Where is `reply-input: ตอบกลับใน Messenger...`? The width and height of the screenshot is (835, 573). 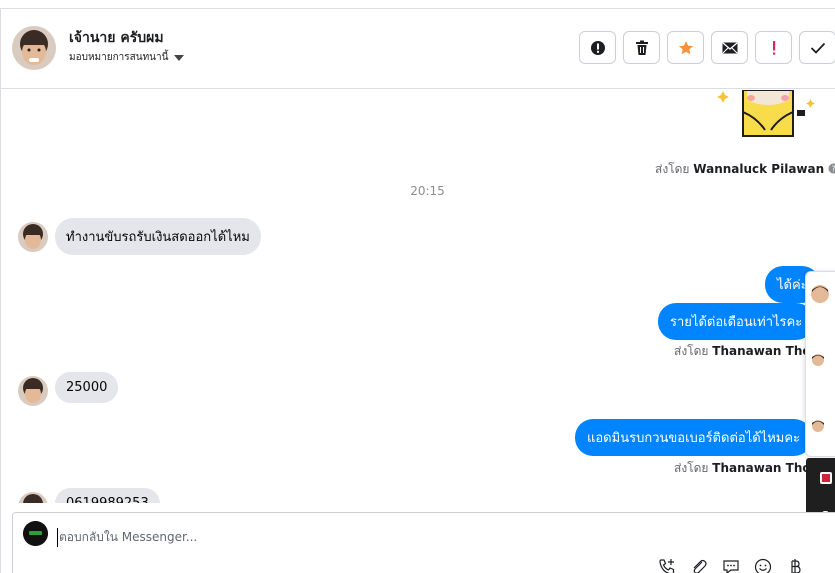 reply-input: ตอบกลับใน Messenger... is located at coordinates (127, 537).